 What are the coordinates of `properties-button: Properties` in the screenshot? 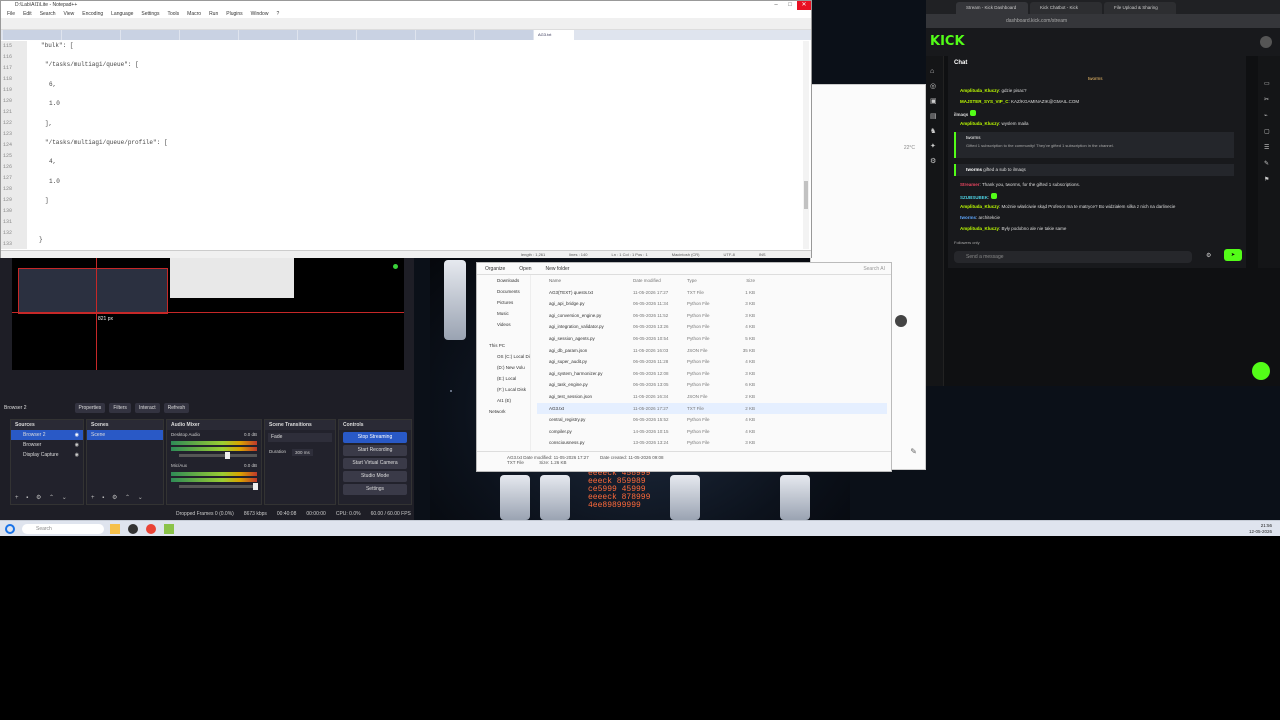 It's located at (90, 408).